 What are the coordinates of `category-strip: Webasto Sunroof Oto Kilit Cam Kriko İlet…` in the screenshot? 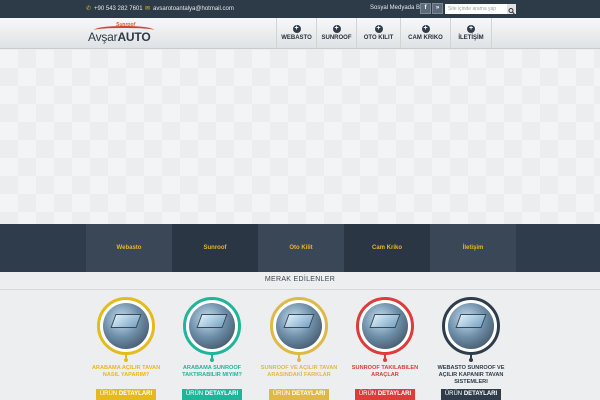 It's located at (300, 248).